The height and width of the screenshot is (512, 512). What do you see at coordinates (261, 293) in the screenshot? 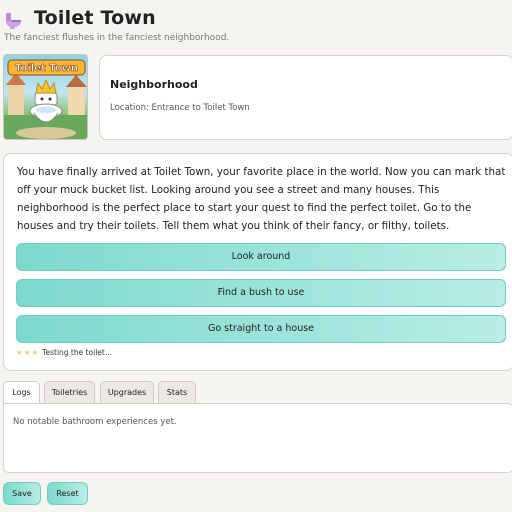
I see `choice-button-find-bush: Find a bush to use` at bounding box center [261, 293].